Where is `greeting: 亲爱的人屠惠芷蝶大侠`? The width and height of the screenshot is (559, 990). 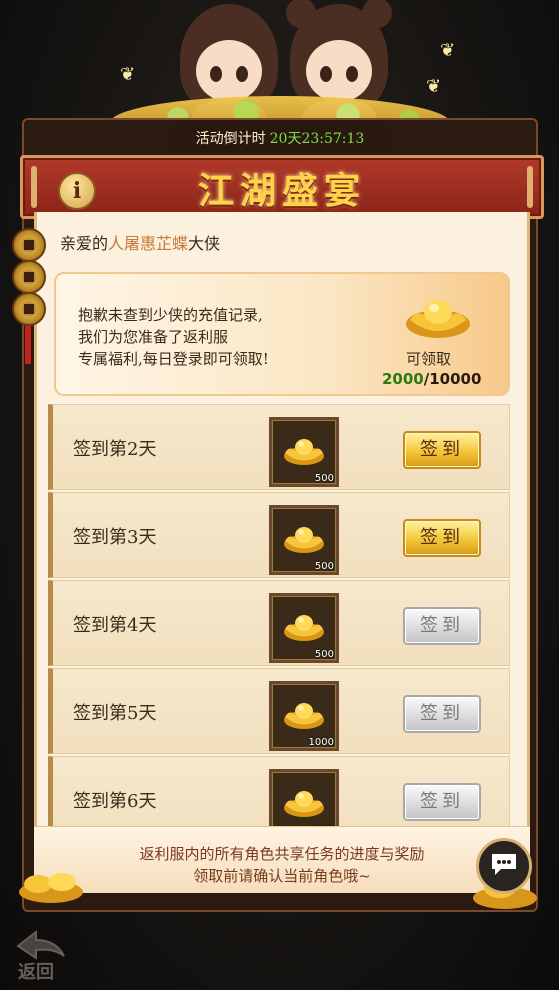 greeting: 亲爱的人屠惠芷蝶大侠 is located at coordinates (140, 242).